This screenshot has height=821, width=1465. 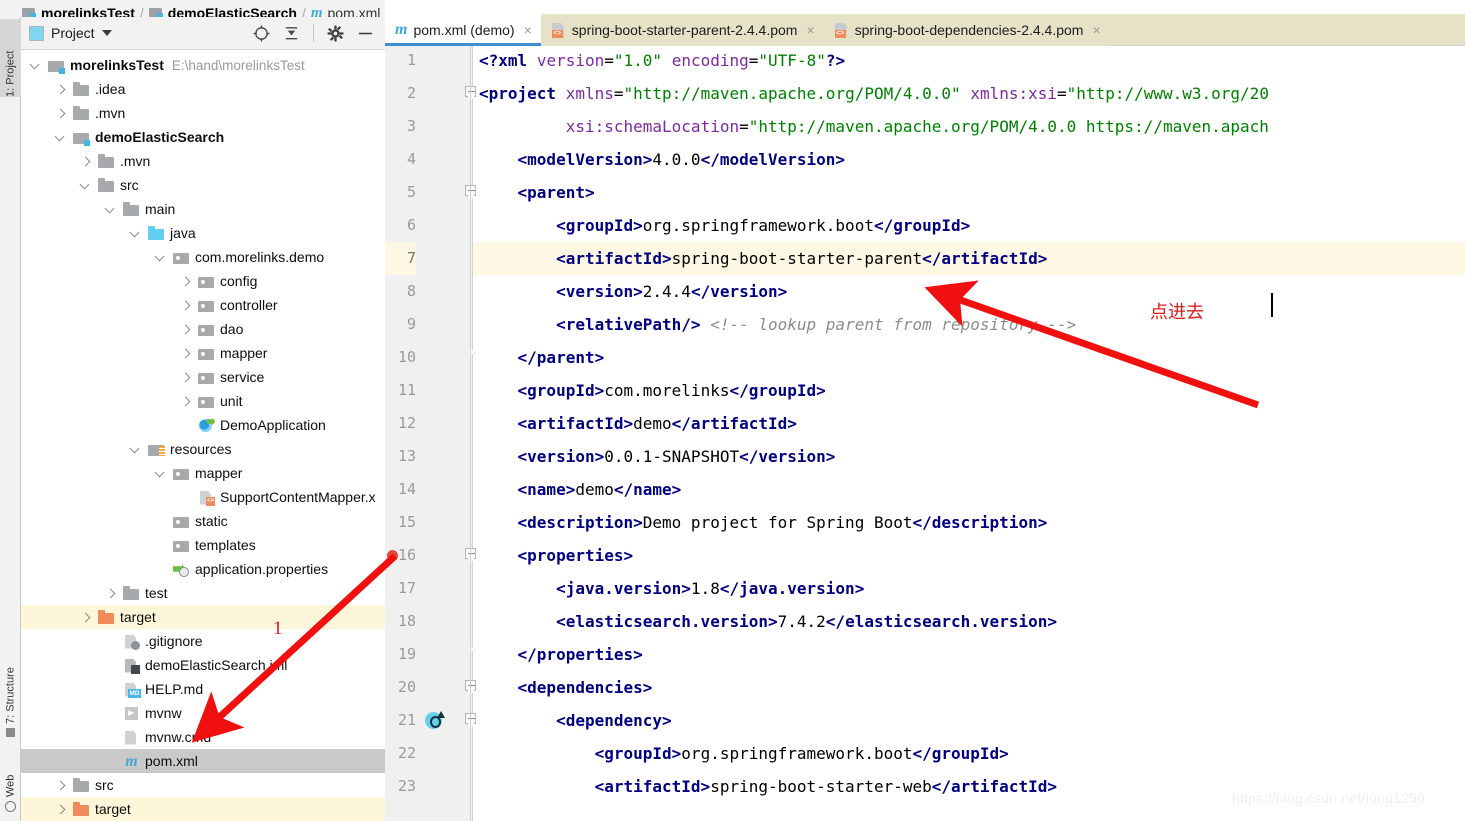 What do you see at coordinates (435, 720) in the screenshot?
I see `maven-dependency-marker-icon` at bounding box center [435, 720].